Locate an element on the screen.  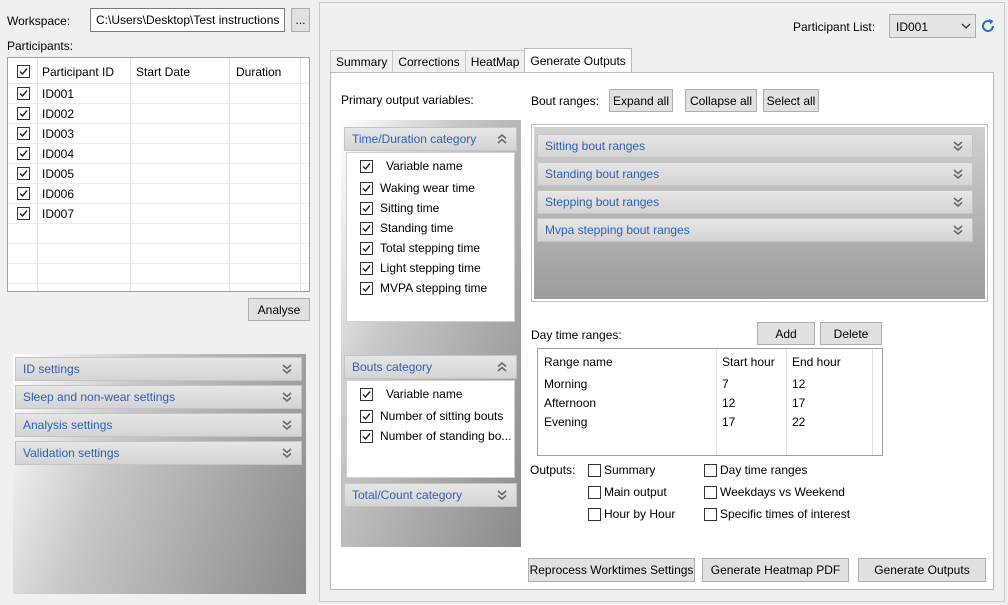
variable-item: Light stepping time is located at coordinates (420, 268).